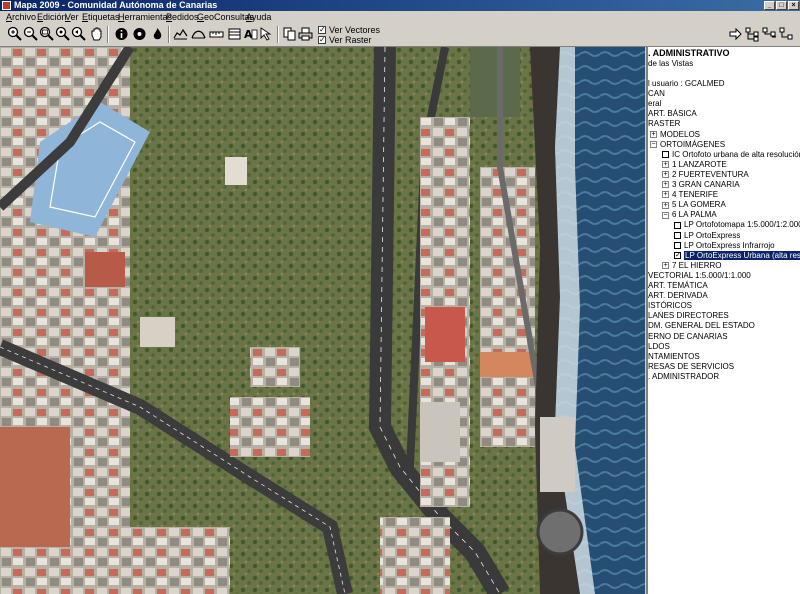  Describe the element at coordinates (656, 94) in the screenshot. I see `tree-item: CAN` at that location.